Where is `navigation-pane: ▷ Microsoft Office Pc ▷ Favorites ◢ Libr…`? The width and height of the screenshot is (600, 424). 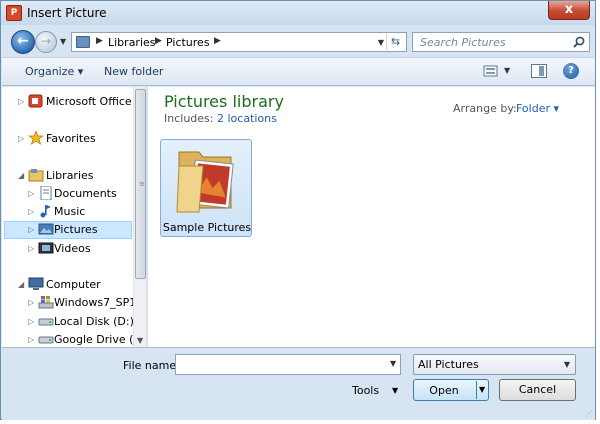
navigation-pane: ▷ Microsoft Office Pc ▷ Favorites ◢ Libr… is located at coordinates (74, 217).